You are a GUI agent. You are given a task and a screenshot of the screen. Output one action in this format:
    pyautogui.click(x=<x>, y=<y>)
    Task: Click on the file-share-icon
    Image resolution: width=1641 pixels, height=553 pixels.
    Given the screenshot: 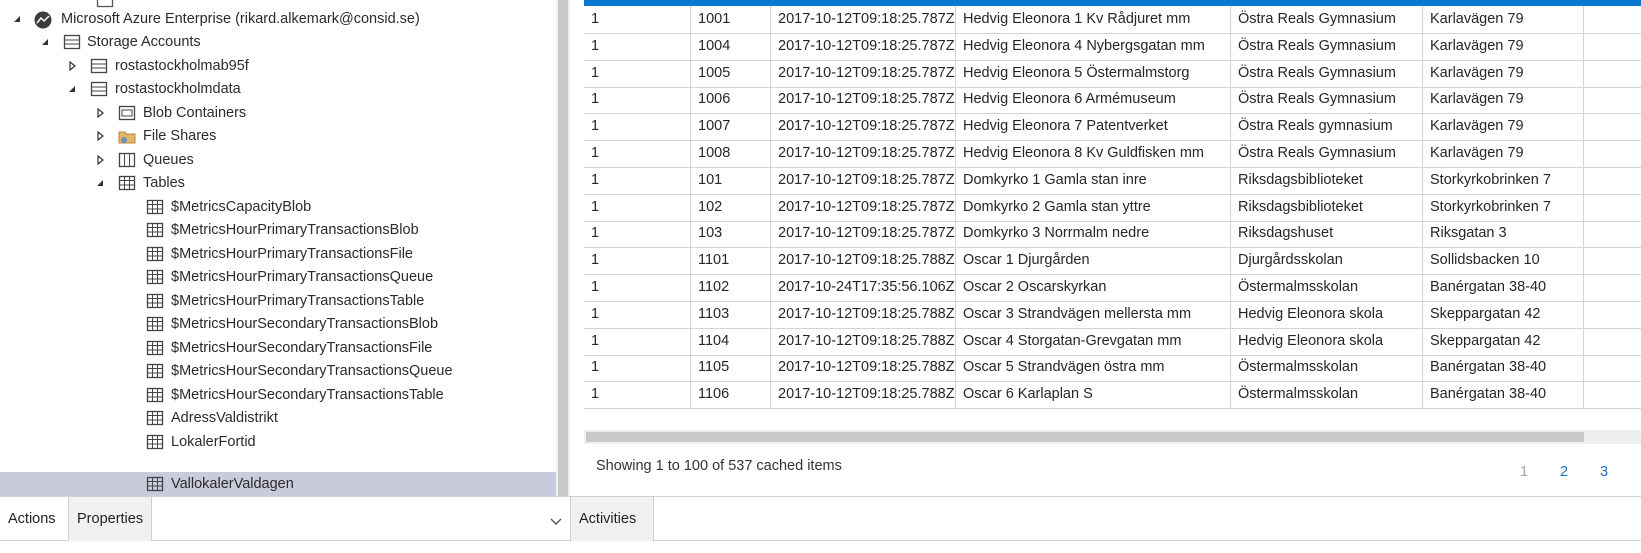 What is the action you would take?
    pyautogui.click(x=127, y=136)
    